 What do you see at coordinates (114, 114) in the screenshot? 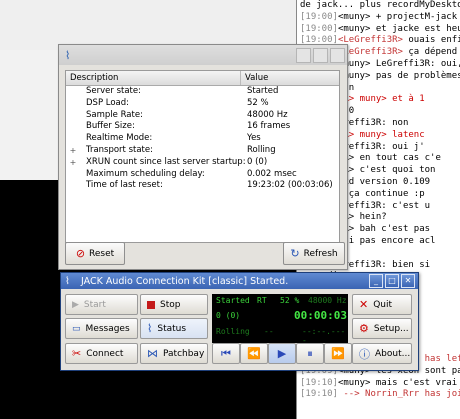
I see `status-row-label: Sample Rate:` at bounding box center [114, 114].